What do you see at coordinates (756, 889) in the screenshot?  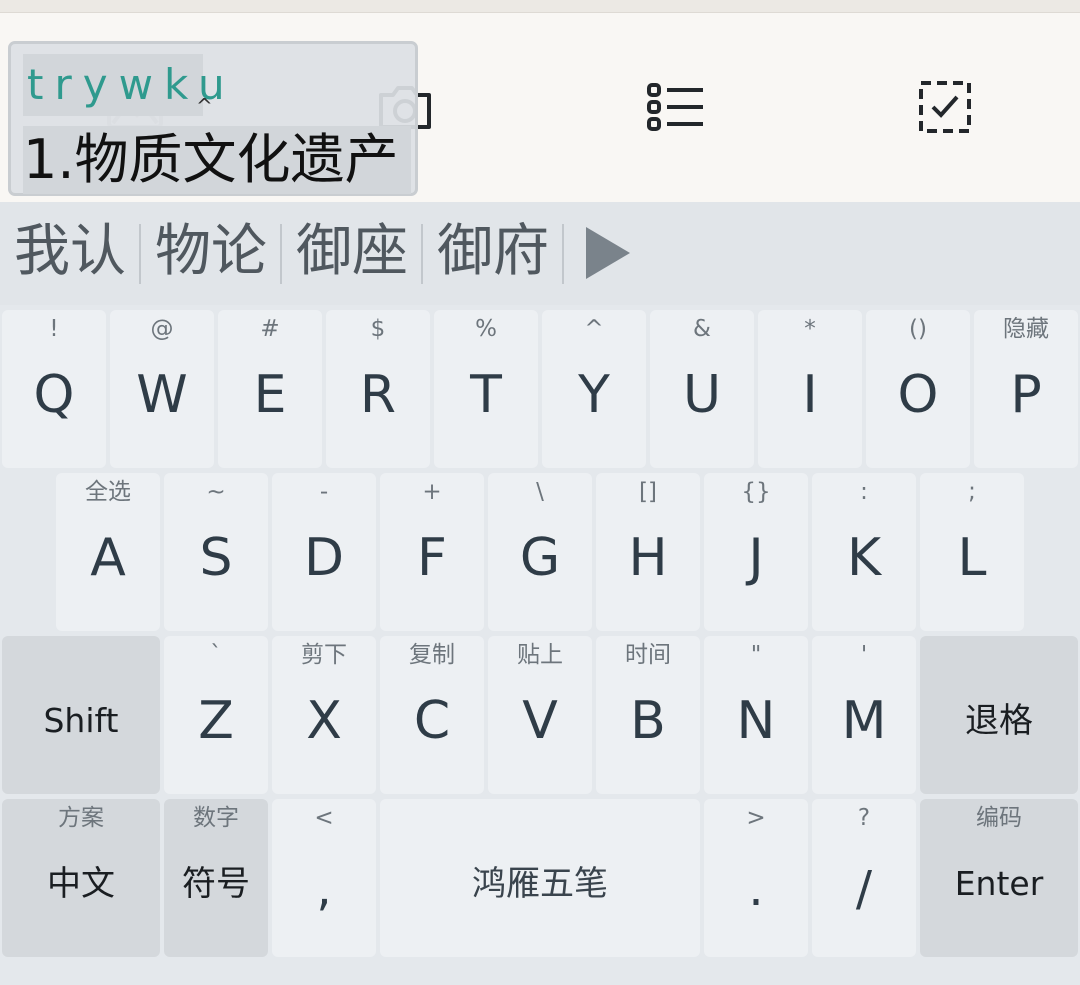 I see `key-label: .` at bounding box center [756, 889].